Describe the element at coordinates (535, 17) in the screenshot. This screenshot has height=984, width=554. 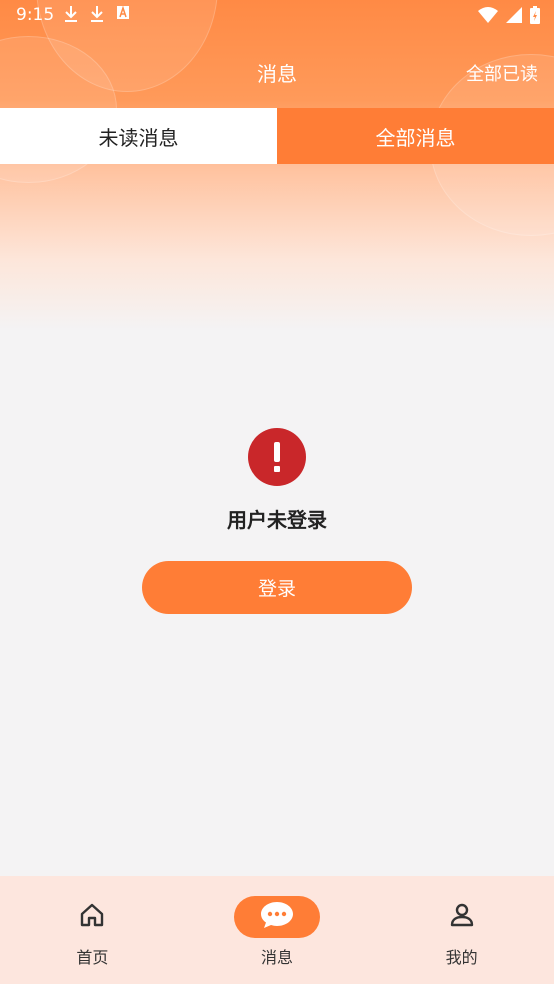
I see `battery-icon` at that location.